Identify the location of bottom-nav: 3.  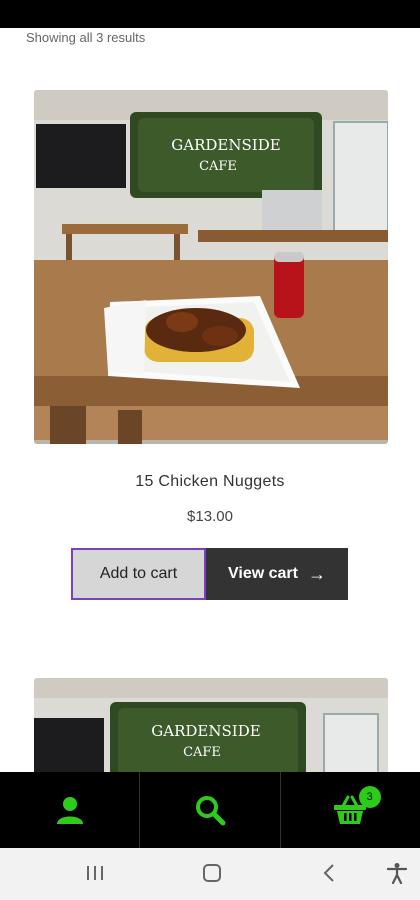
(210, 810).